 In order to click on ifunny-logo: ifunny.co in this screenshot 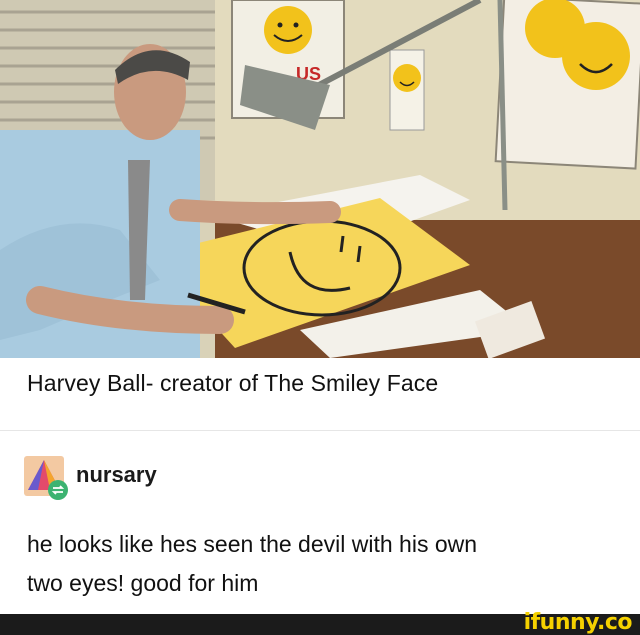, I will do `click(578, 622)`.